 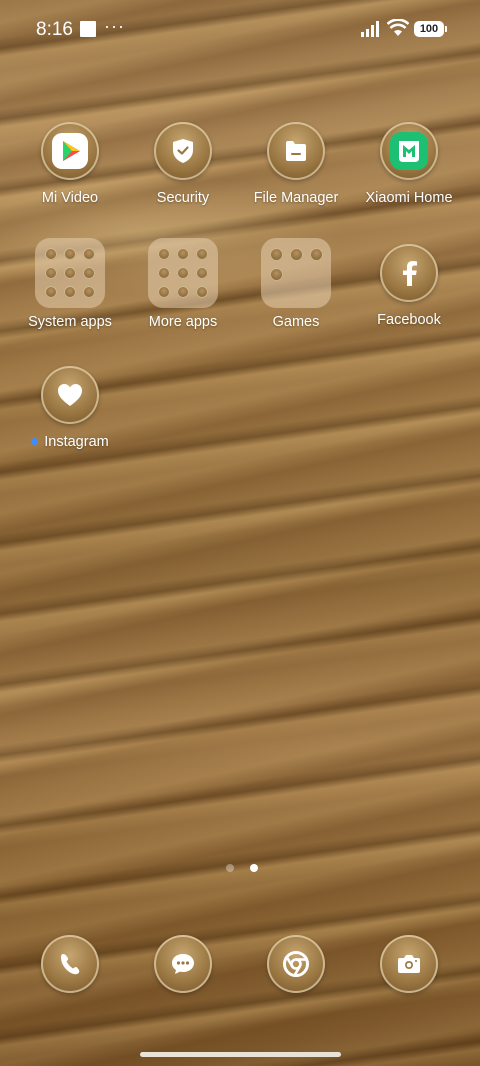 I want to click on dock-chrome, so click(x=296, y=964).